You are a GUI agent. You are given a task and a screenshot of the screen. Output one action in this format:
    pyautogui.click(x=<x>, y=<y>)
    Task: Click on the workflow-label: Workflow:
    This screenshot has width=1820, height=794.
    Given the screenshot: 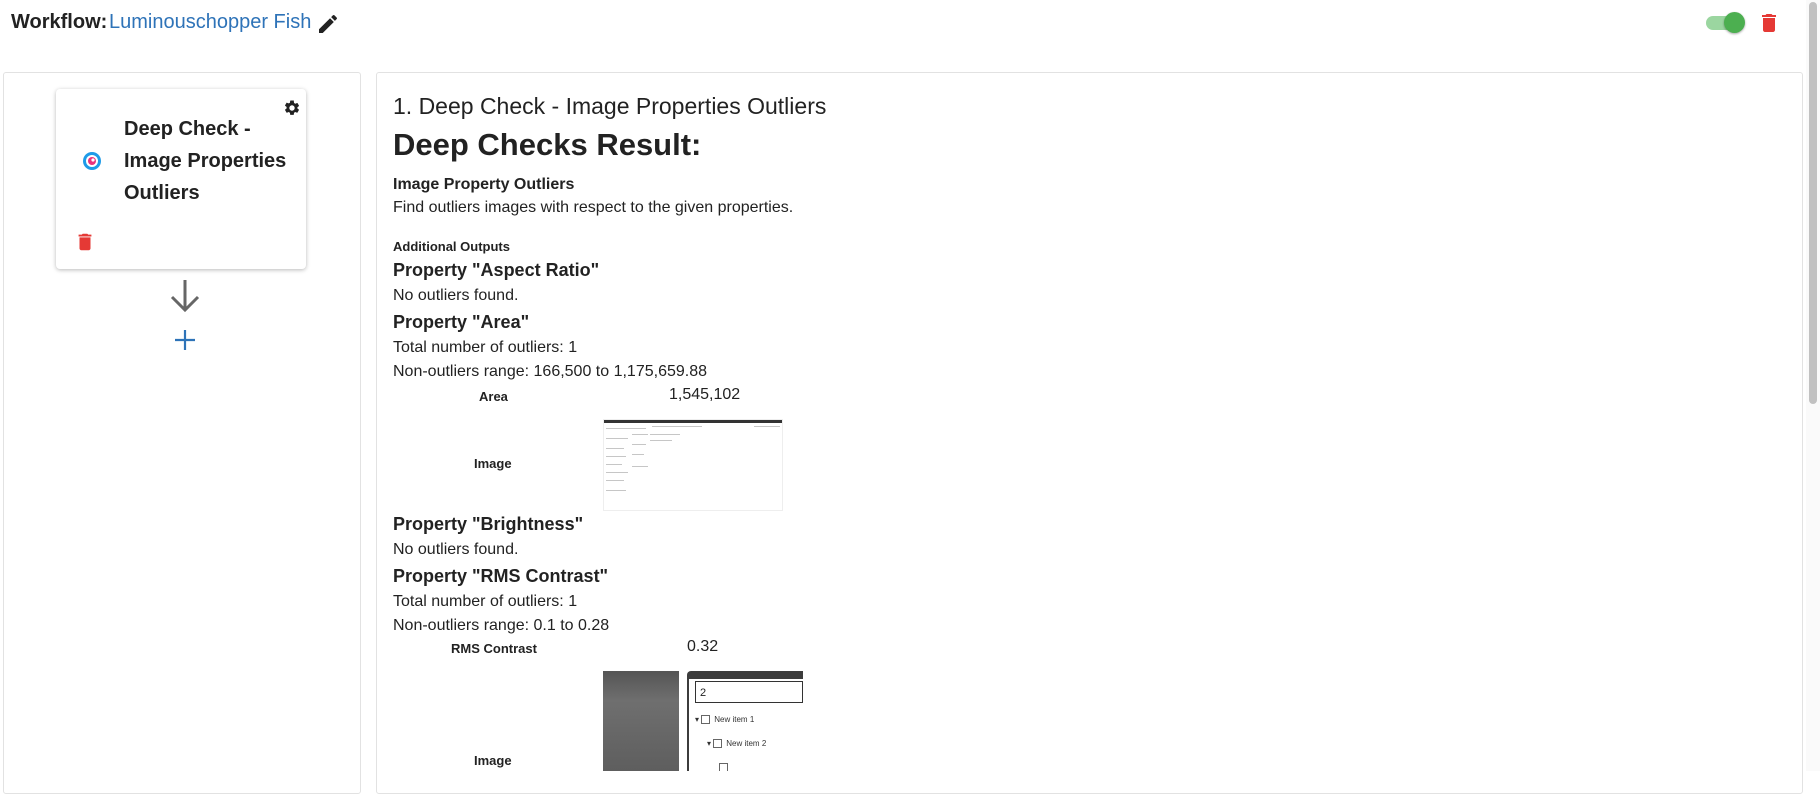 What is the action you would take?
    pyautogui.click(x=59, y=22)
    